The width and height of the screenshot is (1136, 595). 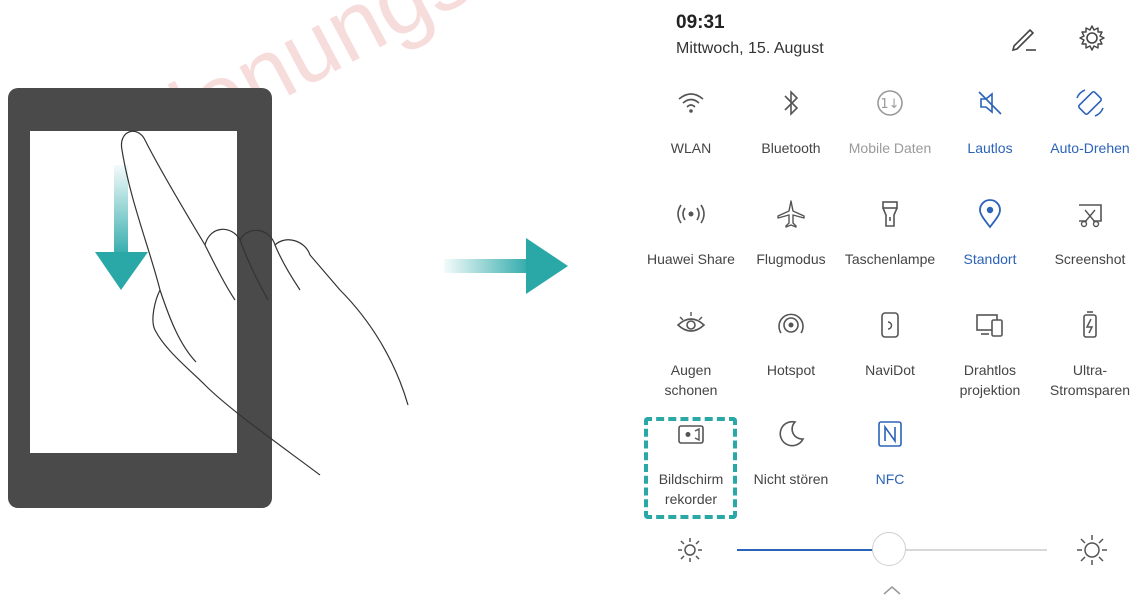 What do you see at coordinates (890, 370) in the screenshot?
I see `tile-label: NaviDot` at bounding box center [890, 370].